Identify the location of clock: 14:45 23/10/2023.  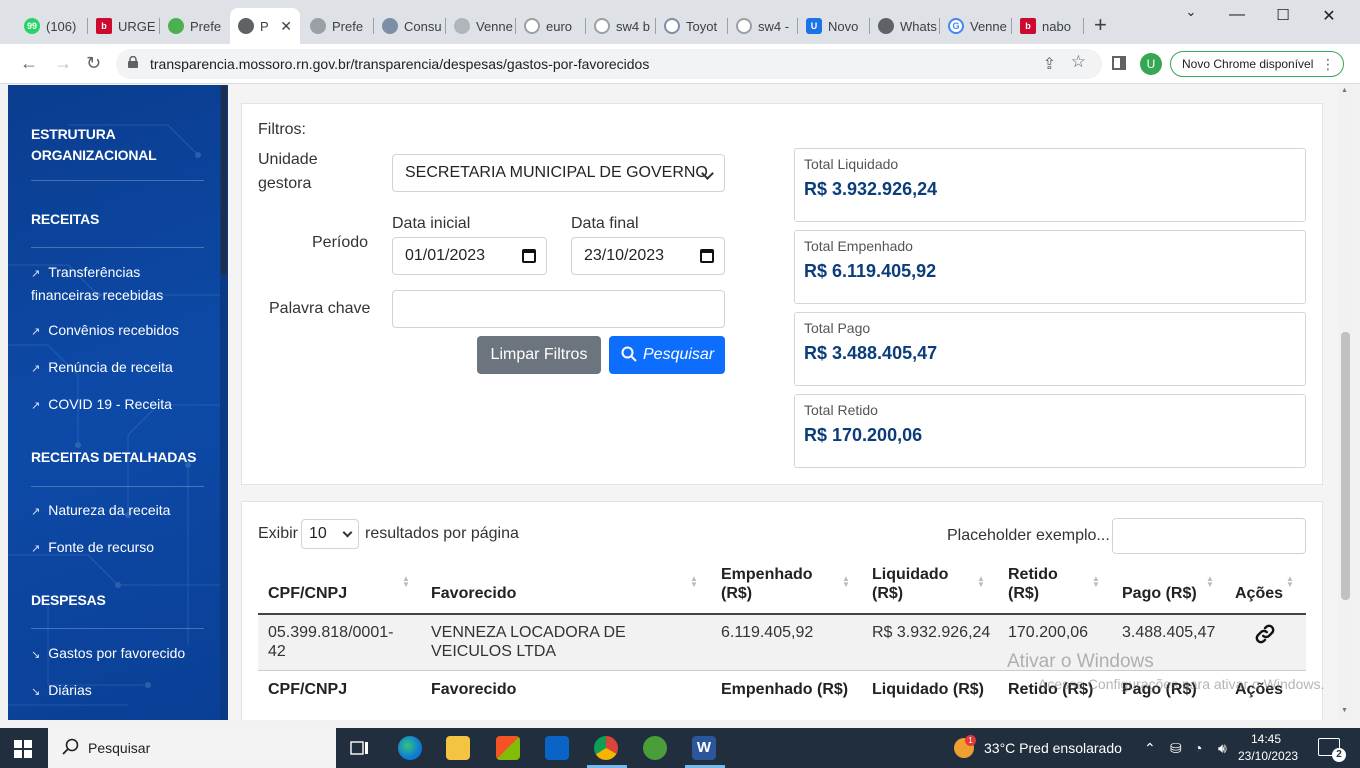
(1268, 748).